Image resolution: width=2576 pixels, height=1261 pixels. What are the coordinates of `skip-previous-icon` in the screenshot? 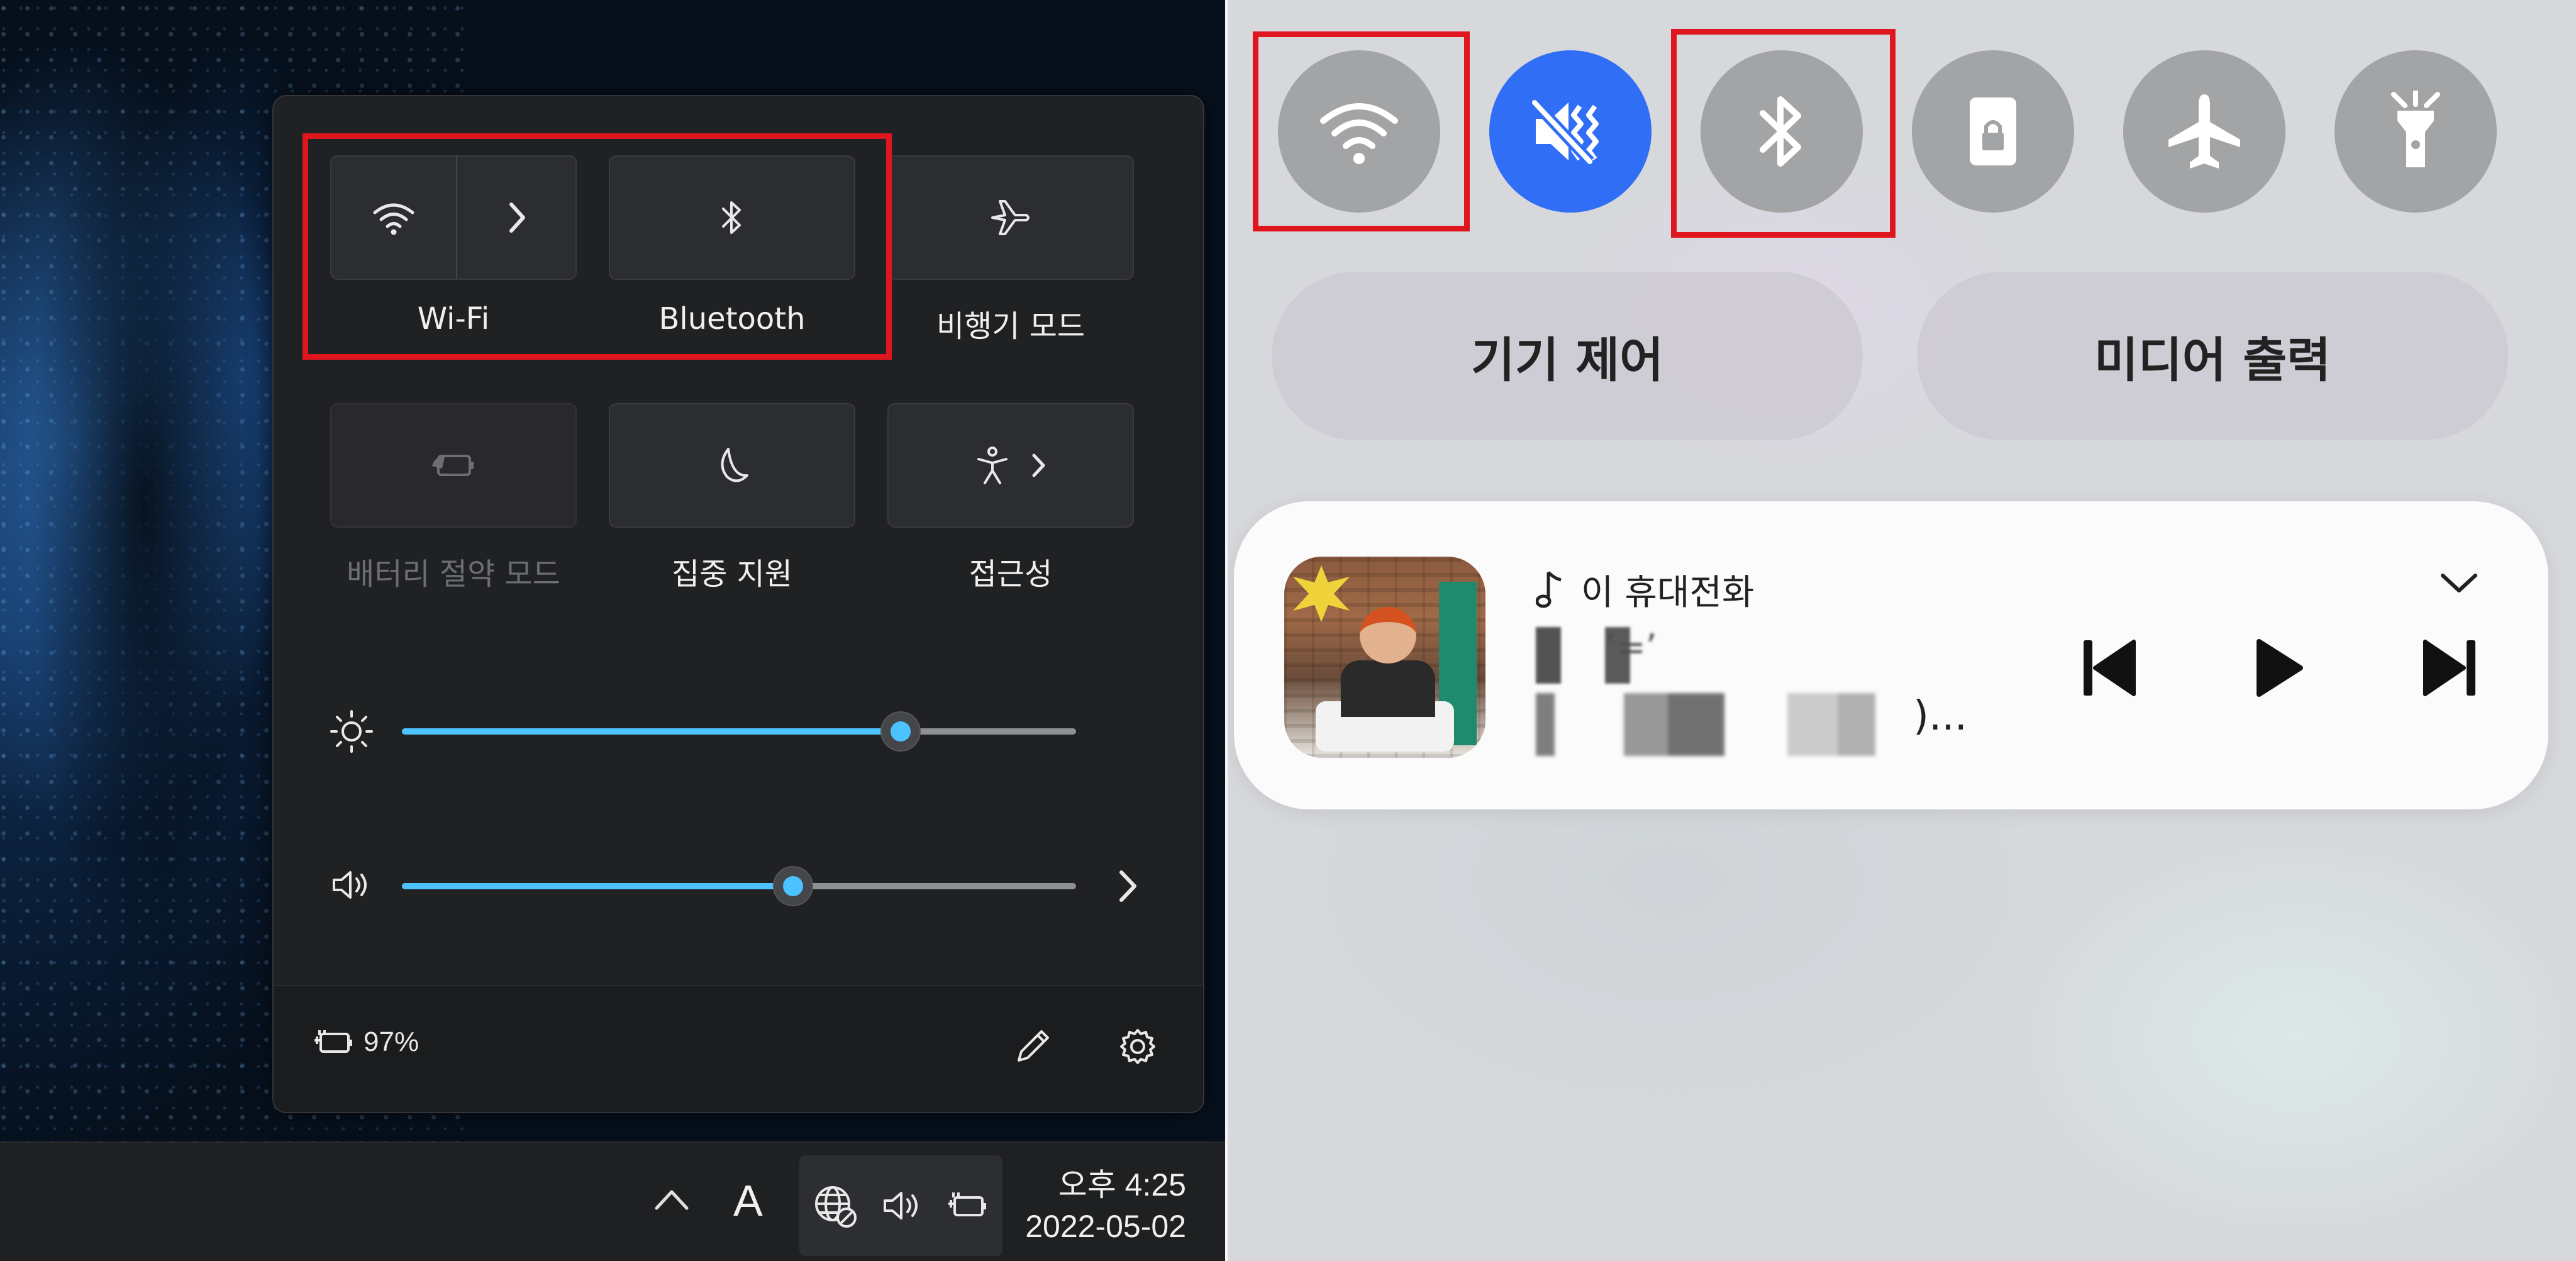 It's located at (2108, 667).